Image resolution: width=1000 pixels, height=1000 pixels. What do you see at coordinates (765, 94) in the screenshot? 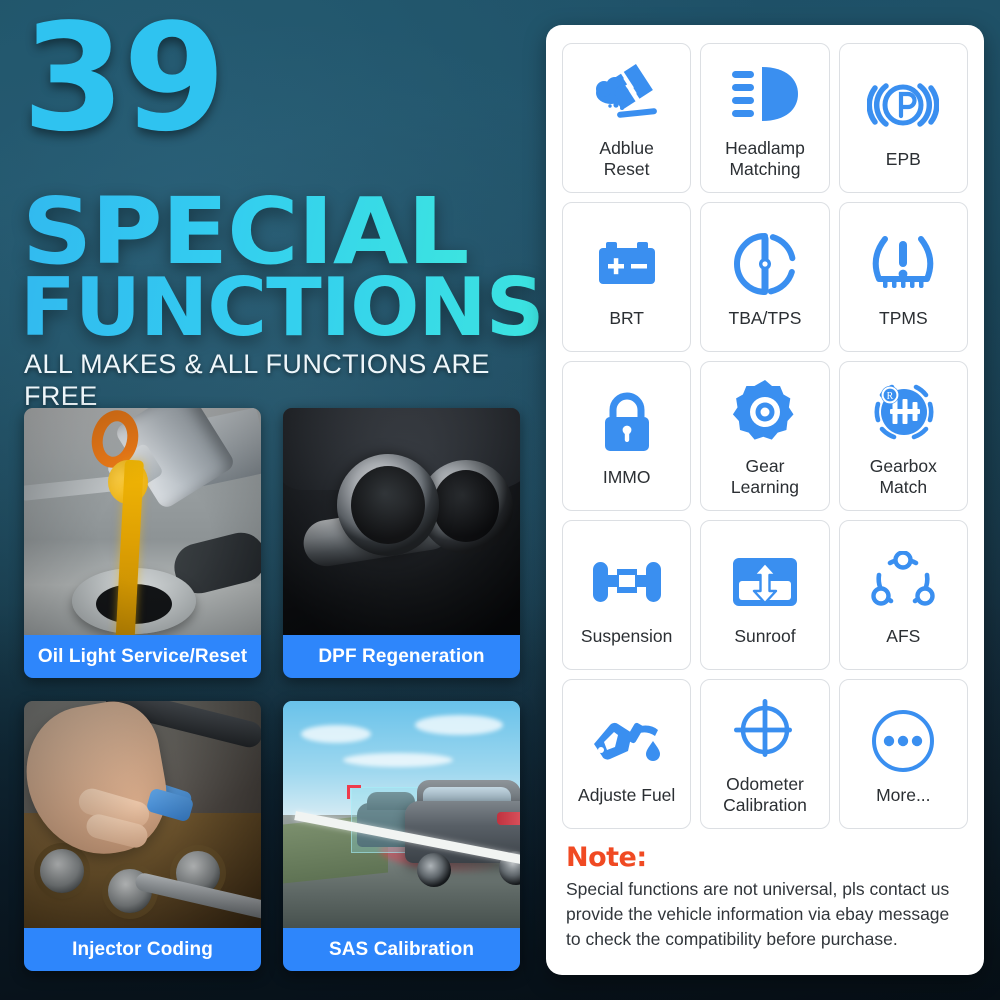
I see `headlamp-beam-icon` at bounding box center [765, 94].